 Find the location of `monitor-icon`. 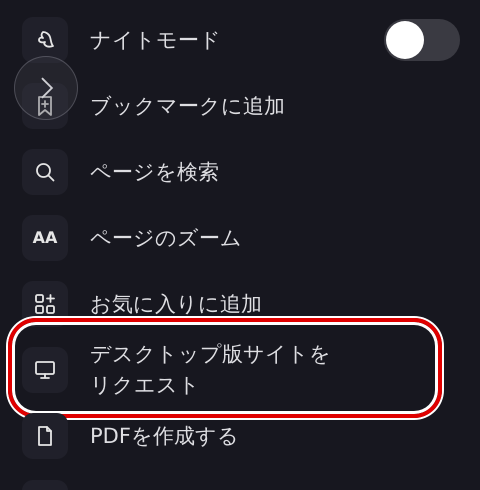

monitor-icon is located at coordinates (45, 370).